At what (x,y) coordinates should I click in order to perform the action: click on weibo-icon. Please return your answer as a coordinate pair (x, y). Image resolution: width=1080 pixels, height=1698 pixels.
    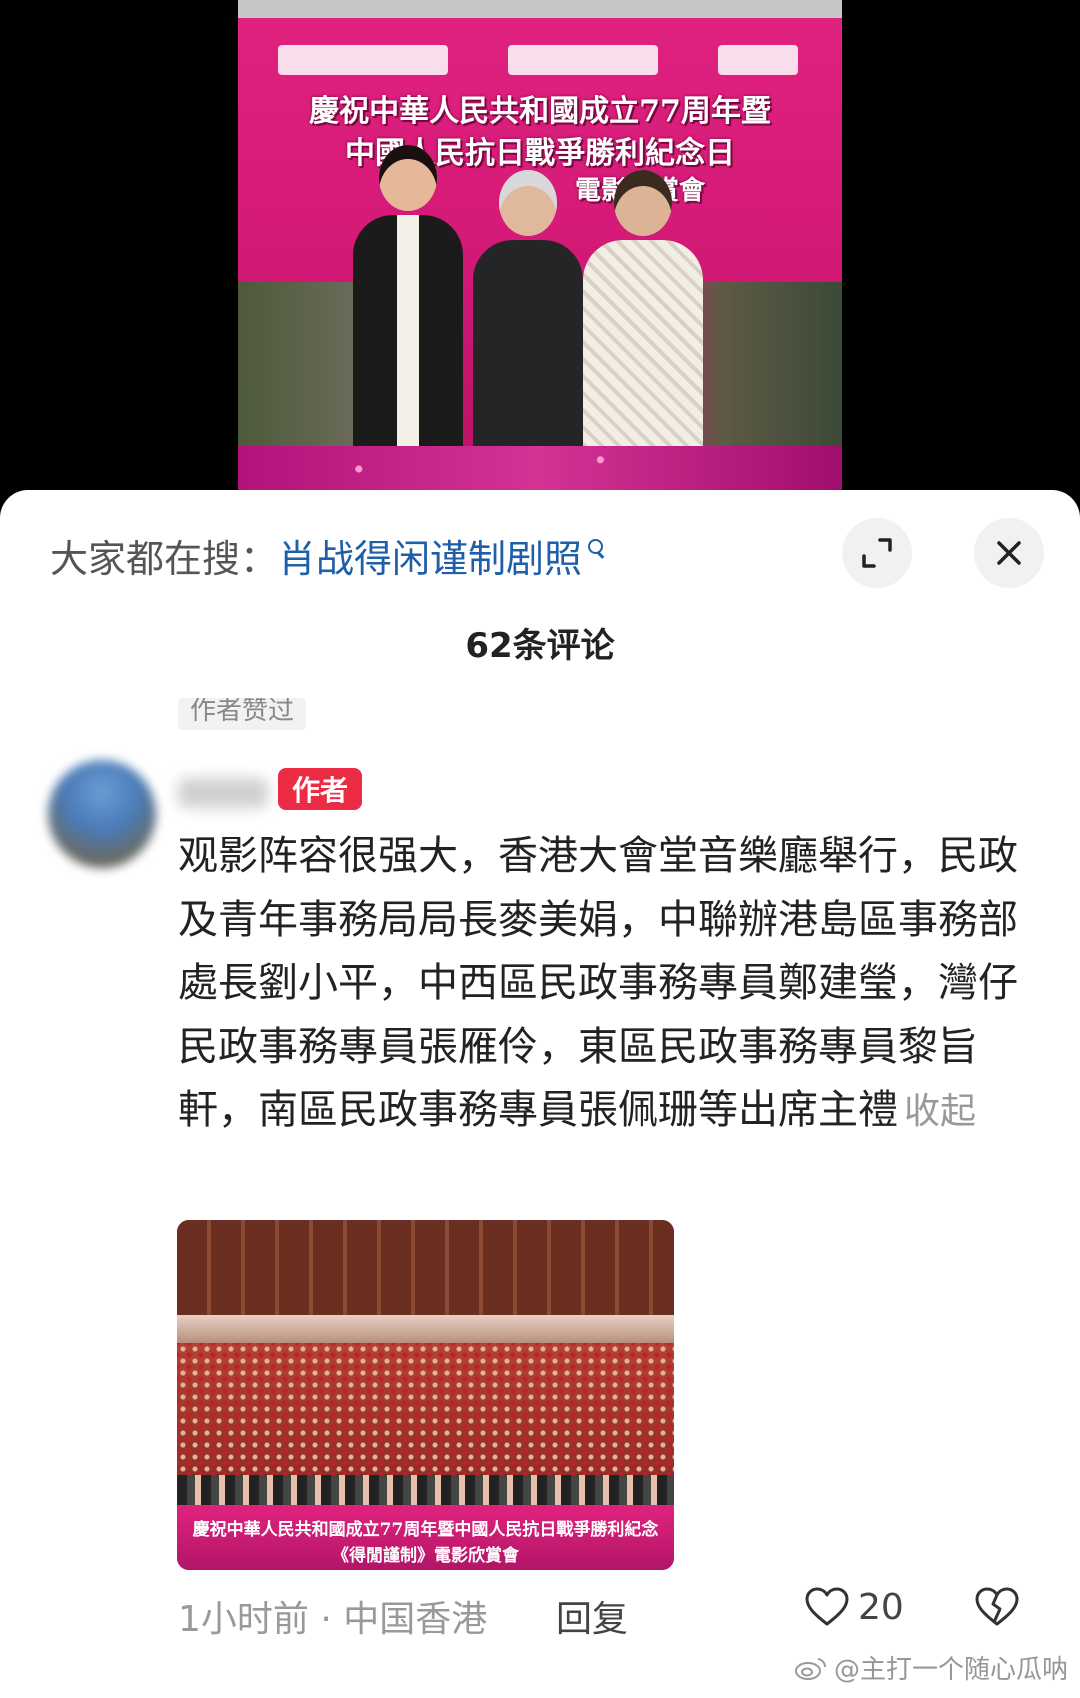
    Looking at the image, I should click on (810, 1668).